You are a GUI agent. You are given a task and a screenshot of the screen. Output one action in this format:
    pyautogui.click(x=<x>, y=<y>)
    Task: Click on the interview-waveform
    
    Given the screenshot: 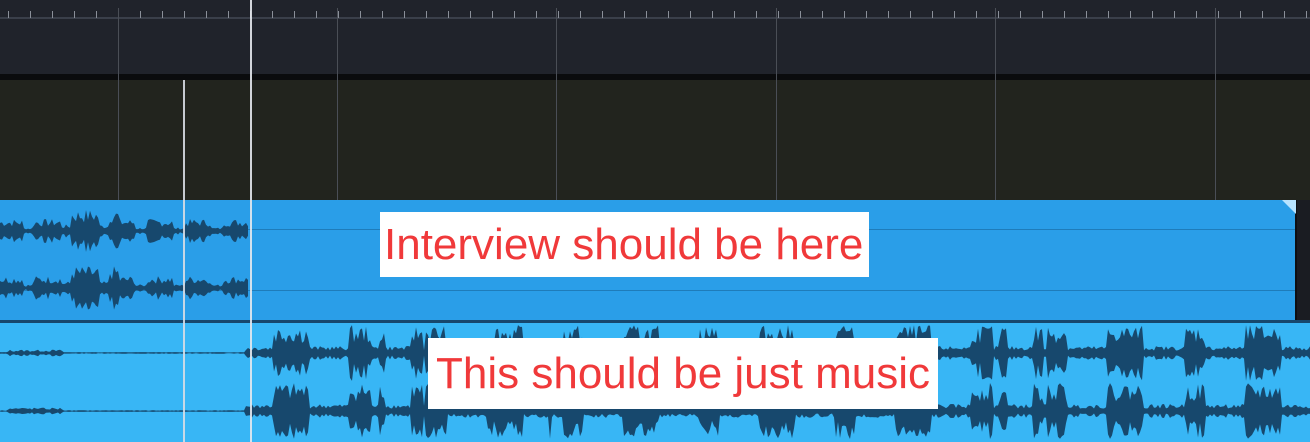 What is the action you would take?
    pyautogui.click(x=124, y=260)
    